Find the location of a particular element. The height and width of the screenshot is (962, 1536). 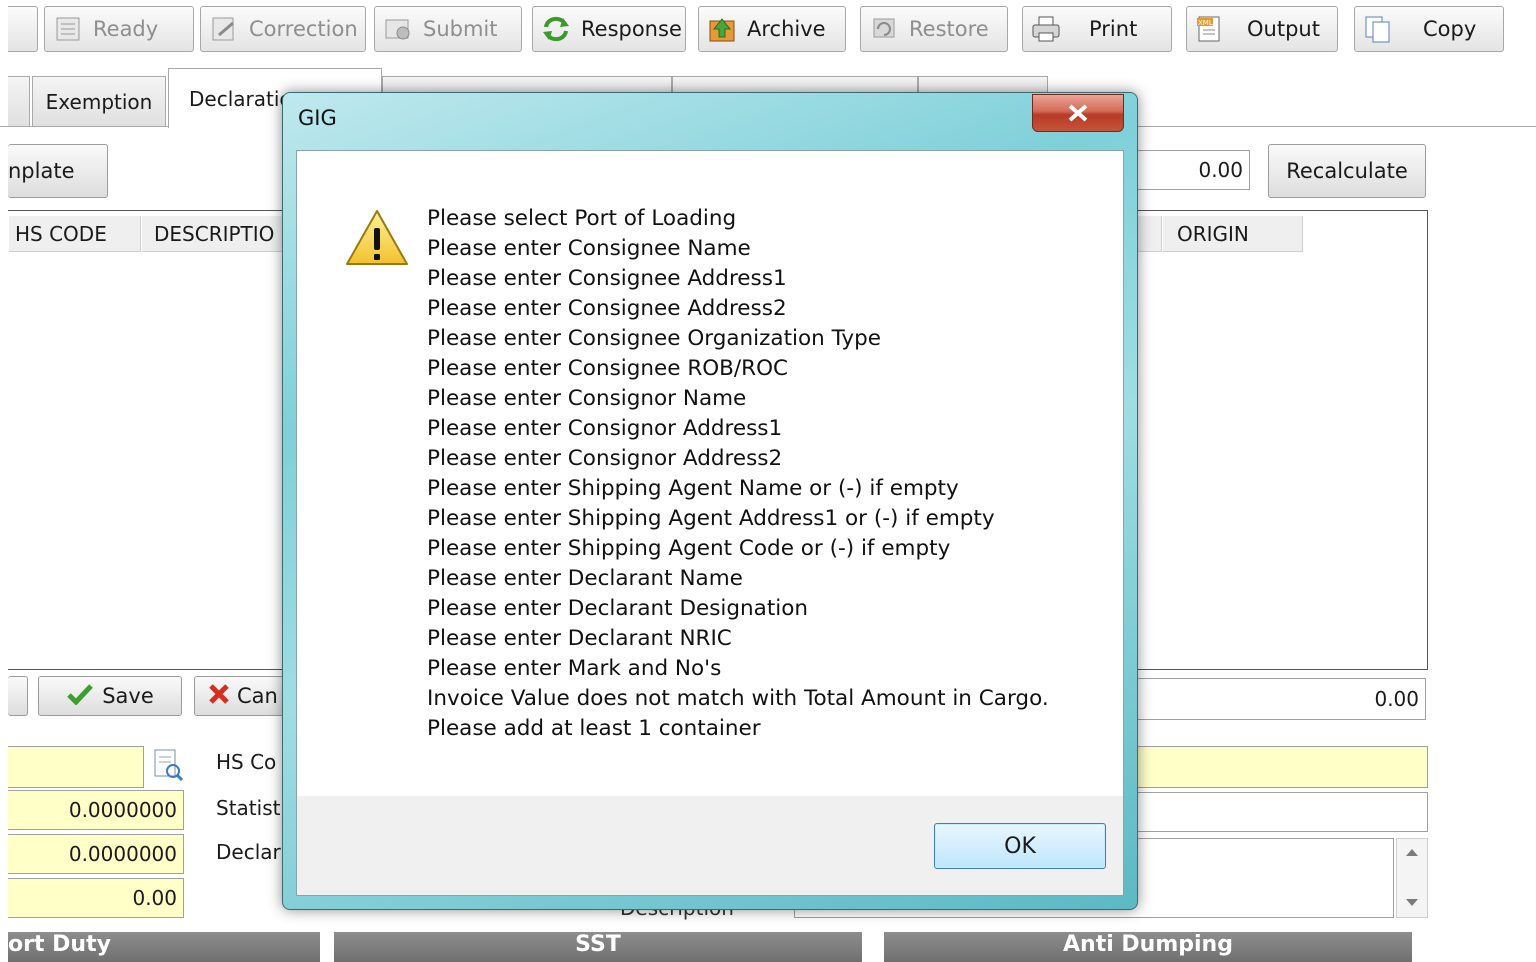

grid-header-description: DESCRIPTIO is located at coordinates (217, 234).